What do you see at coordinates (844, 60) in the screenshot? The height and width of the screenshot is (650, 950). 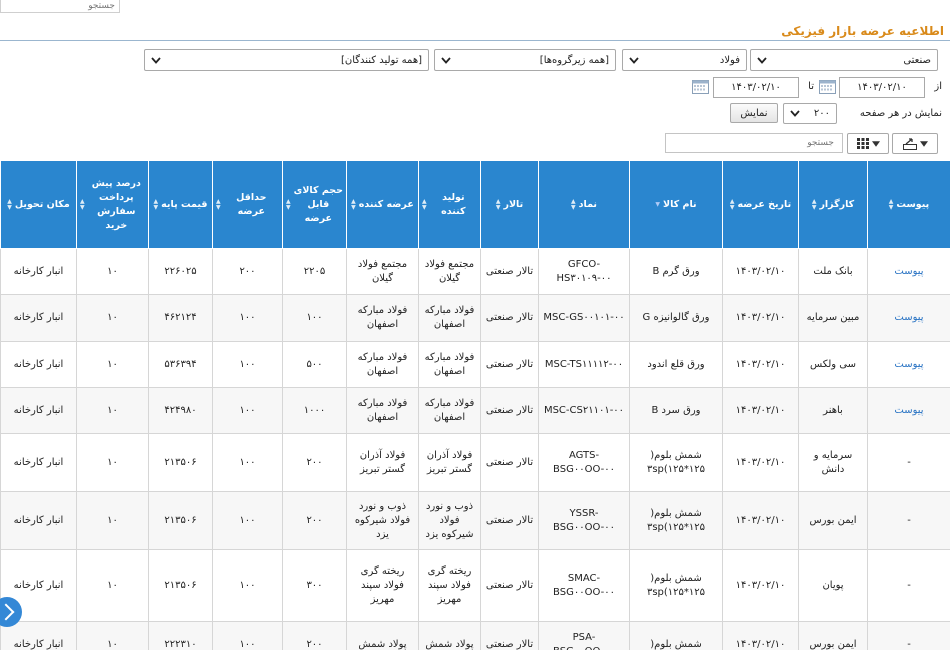 I see `hall-select: صنعتی` at bounding box center [844, 60].